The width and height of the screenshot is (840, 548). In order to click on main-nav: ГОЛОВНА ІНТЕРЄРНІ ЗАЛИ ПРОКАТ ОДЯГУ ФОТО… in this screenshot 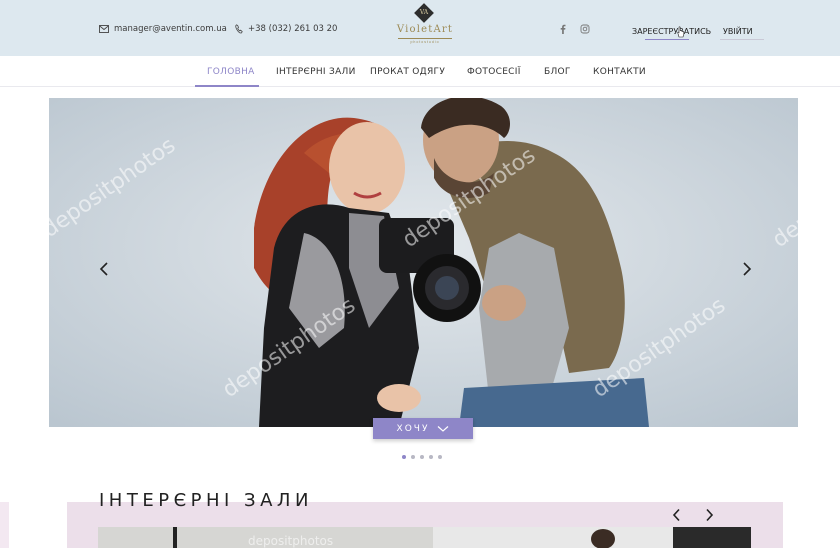, I will do `click(420, 71)`.